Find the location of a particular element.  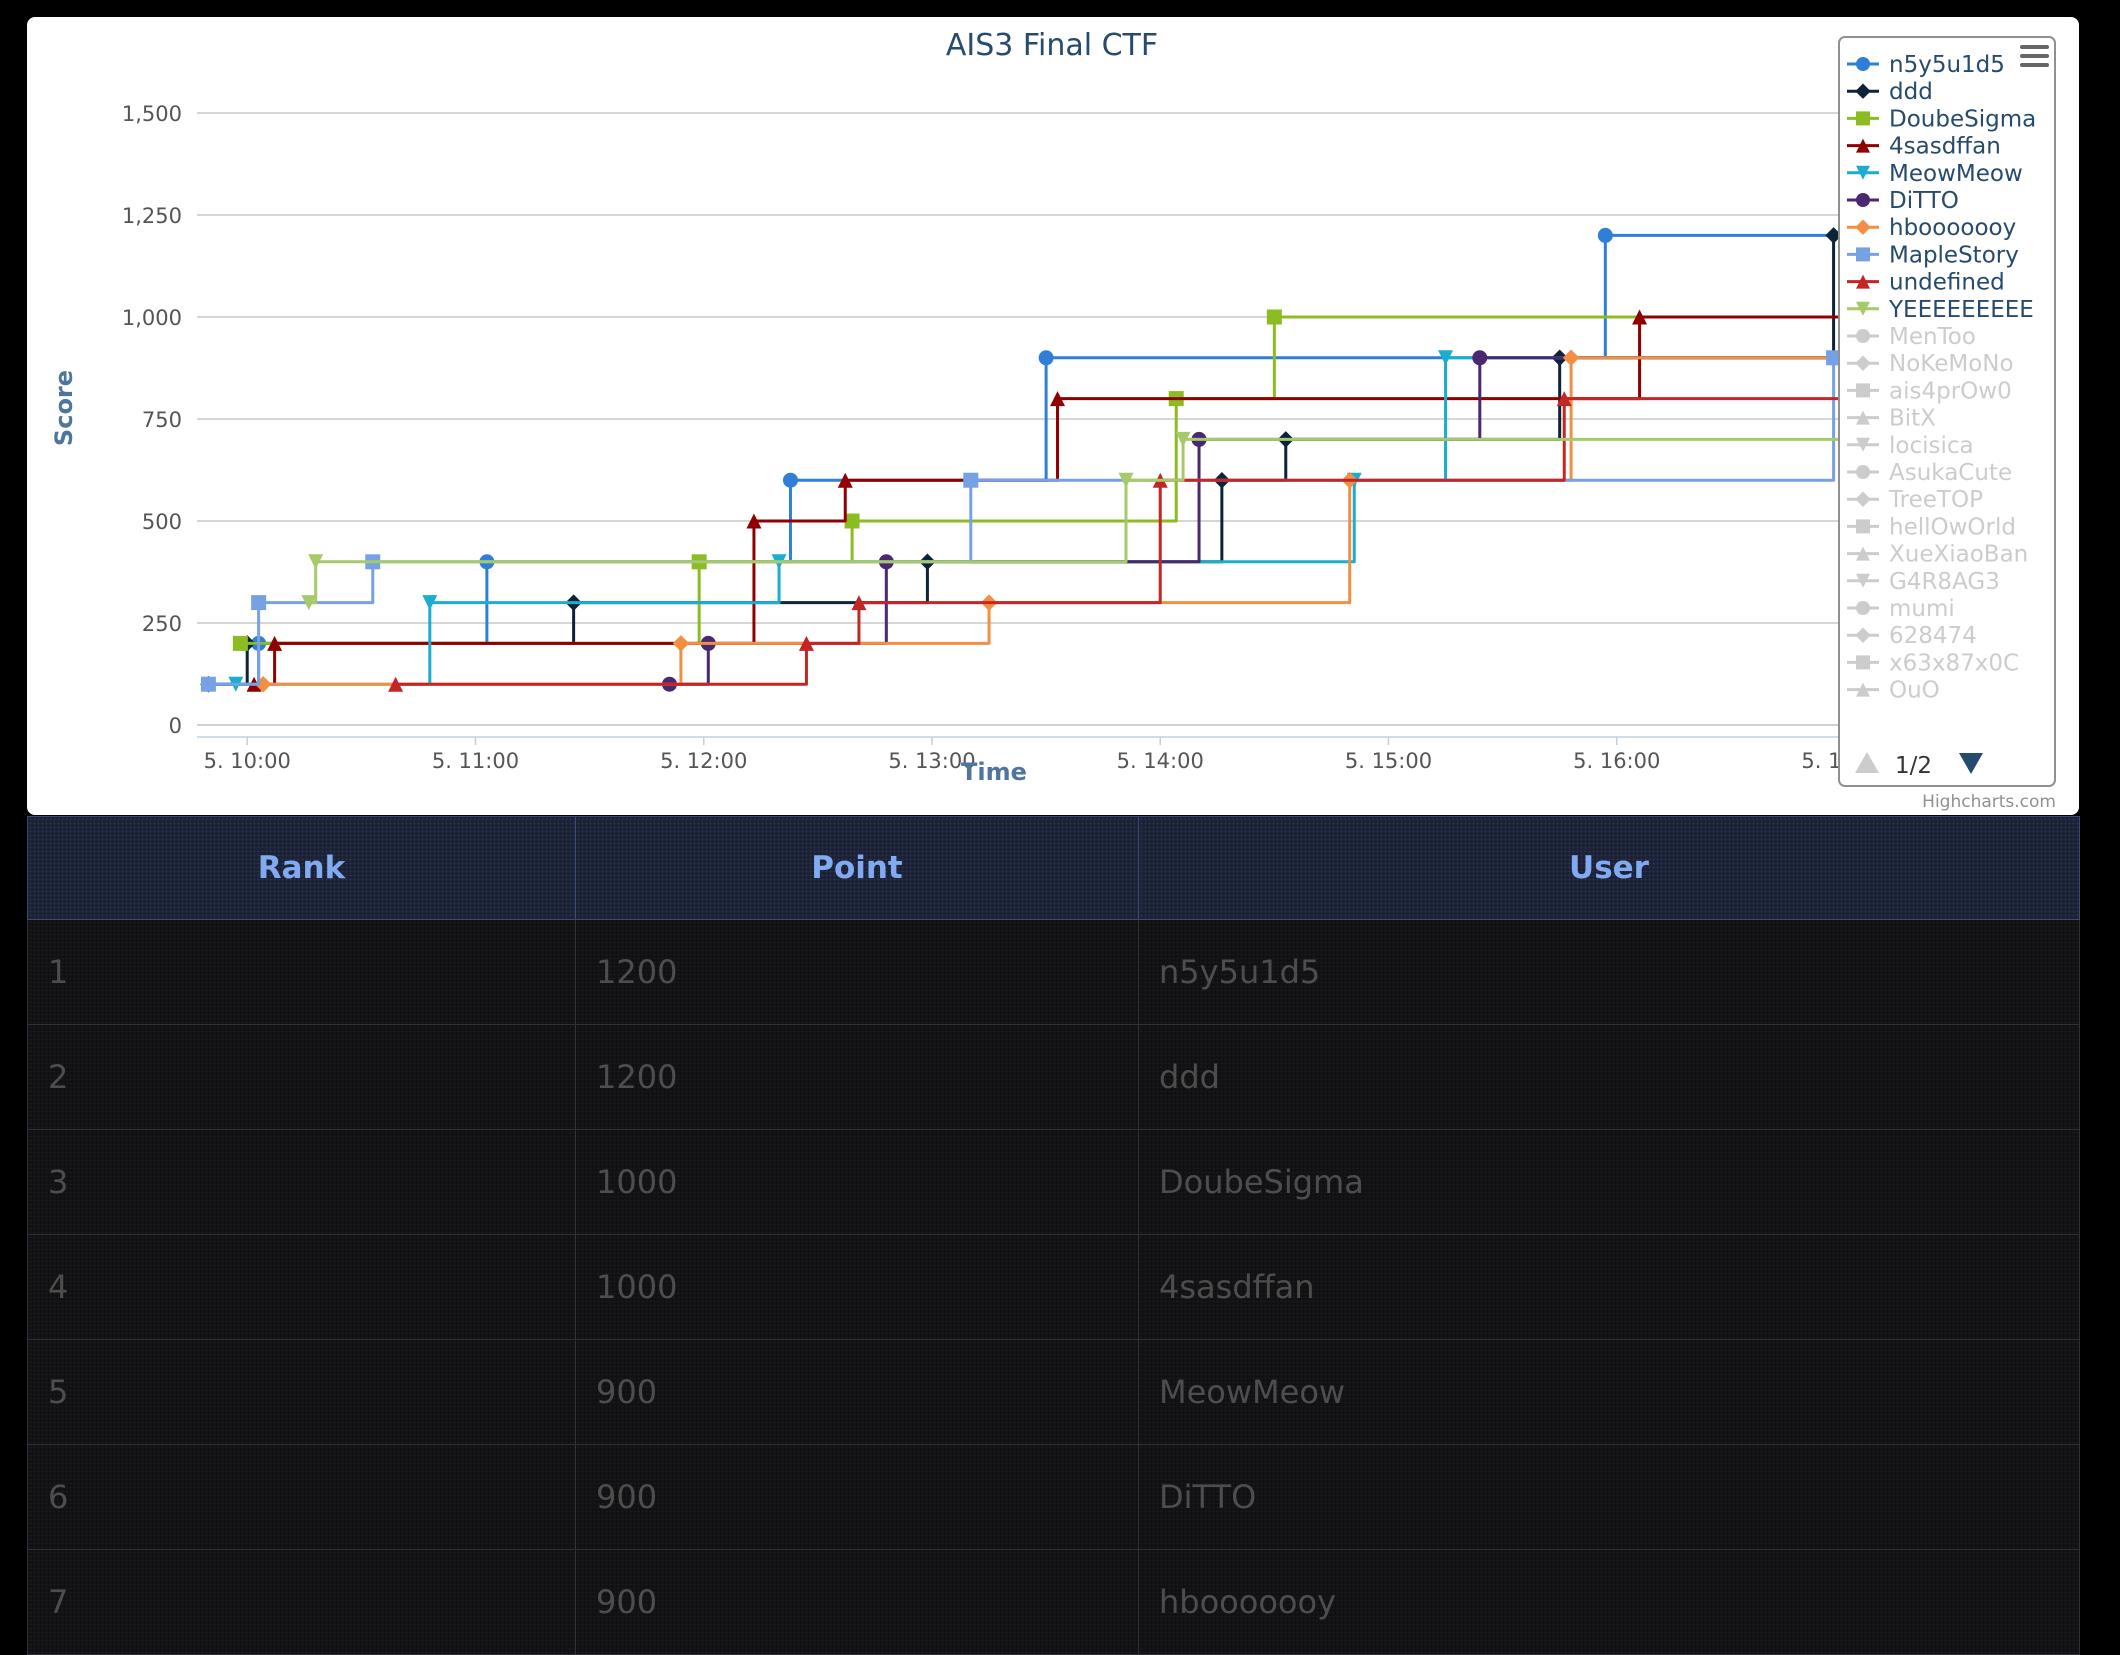

credits-link: Highcharts.com is located at coordinates (1989, 802).